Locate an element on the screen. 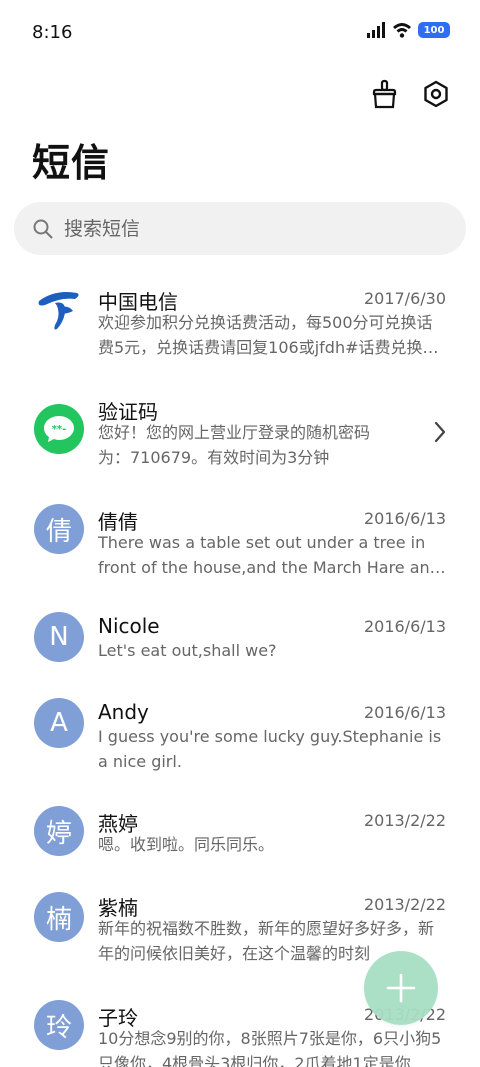 This screenshot has width=480, height=1067. broom-icon is located at coordinates (384, 94).